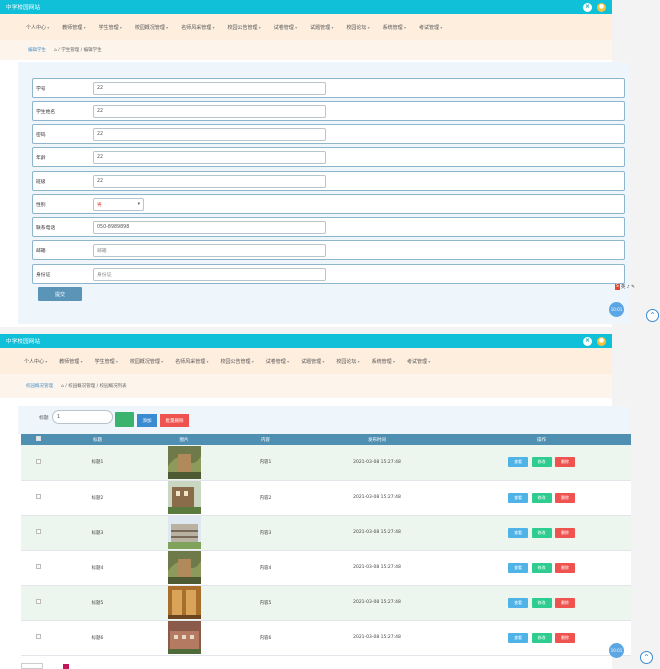  What do you see at coordinates (94, 386) in the screenshot?
I see `breadcrumb-path: ⌂ / 校园概况管理 / 校园概况列表` at bounding box center [94, 386].